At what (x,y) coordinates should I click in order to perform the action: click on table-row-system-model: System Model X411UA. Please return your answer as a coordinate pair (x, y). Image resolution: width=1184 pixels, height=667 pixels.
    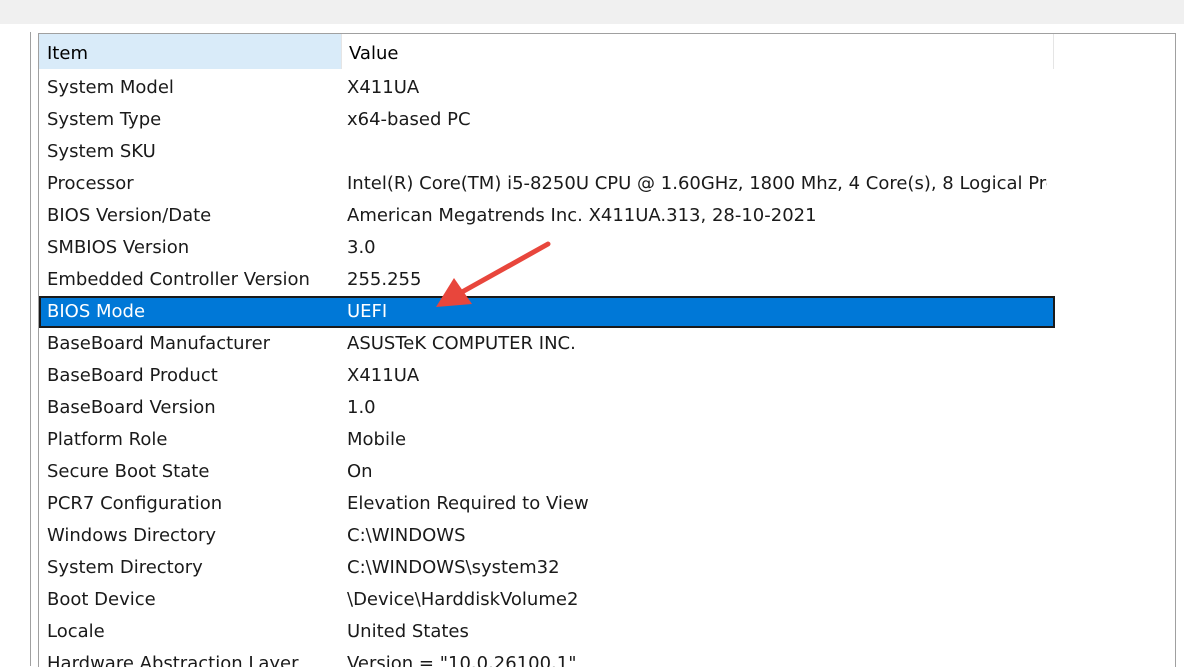
    Looking at the image, I should click on (547, 88).